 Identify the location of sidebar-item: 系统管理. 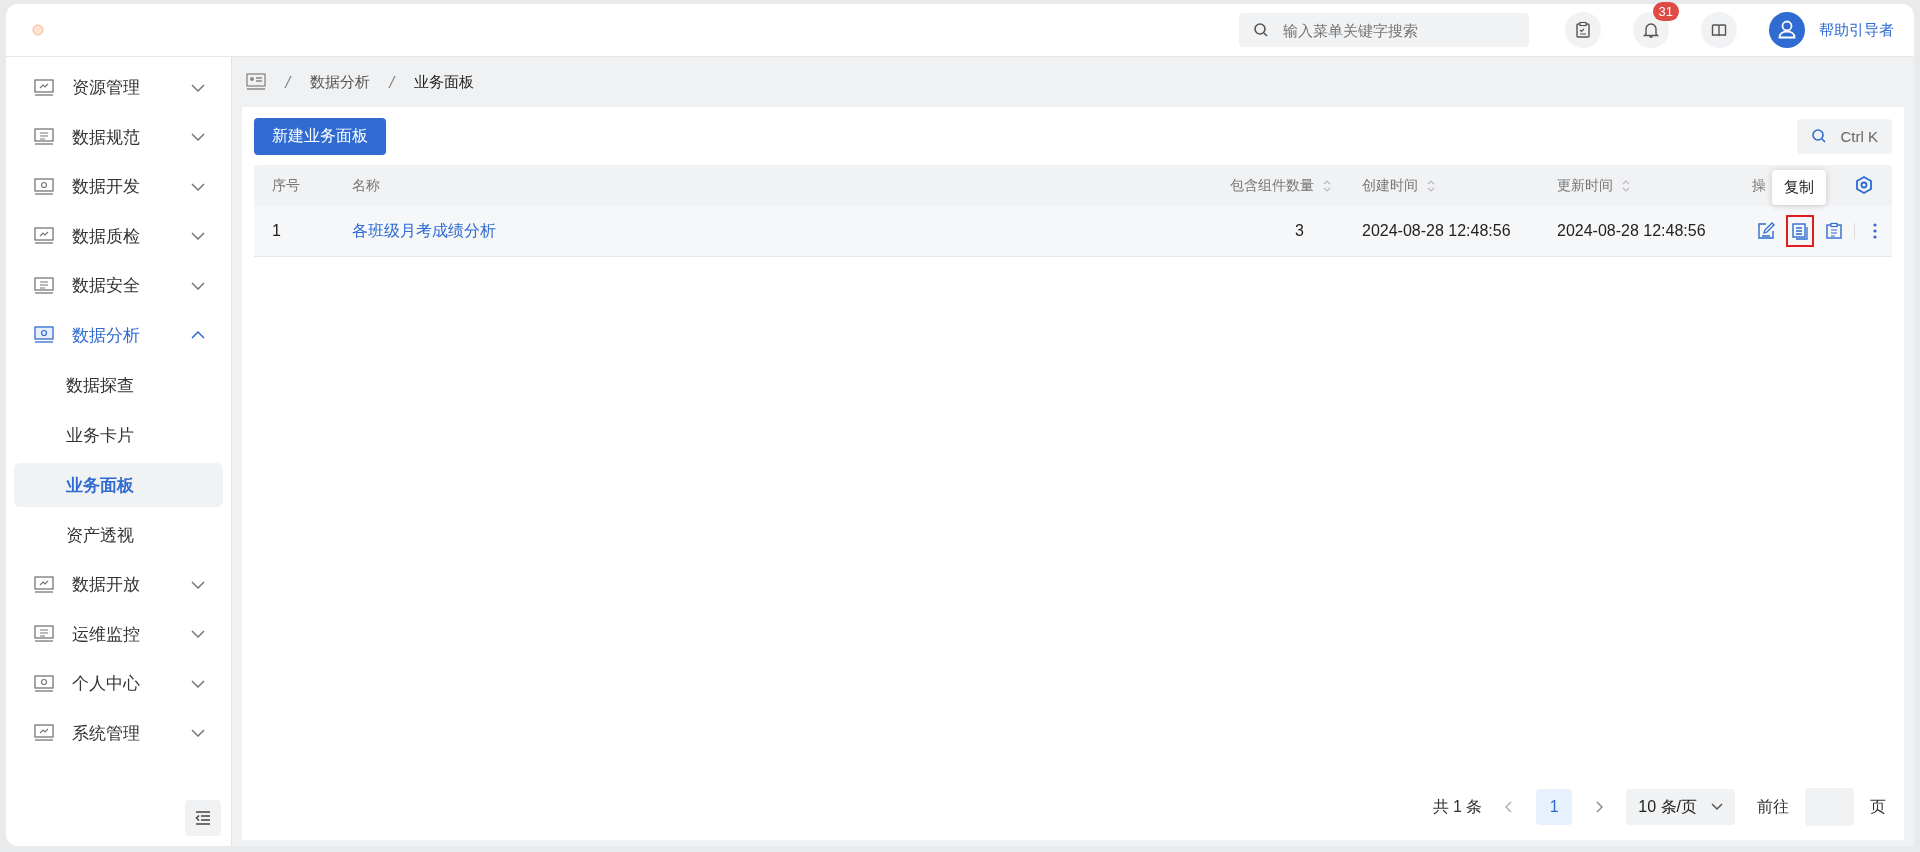
(118, 733).